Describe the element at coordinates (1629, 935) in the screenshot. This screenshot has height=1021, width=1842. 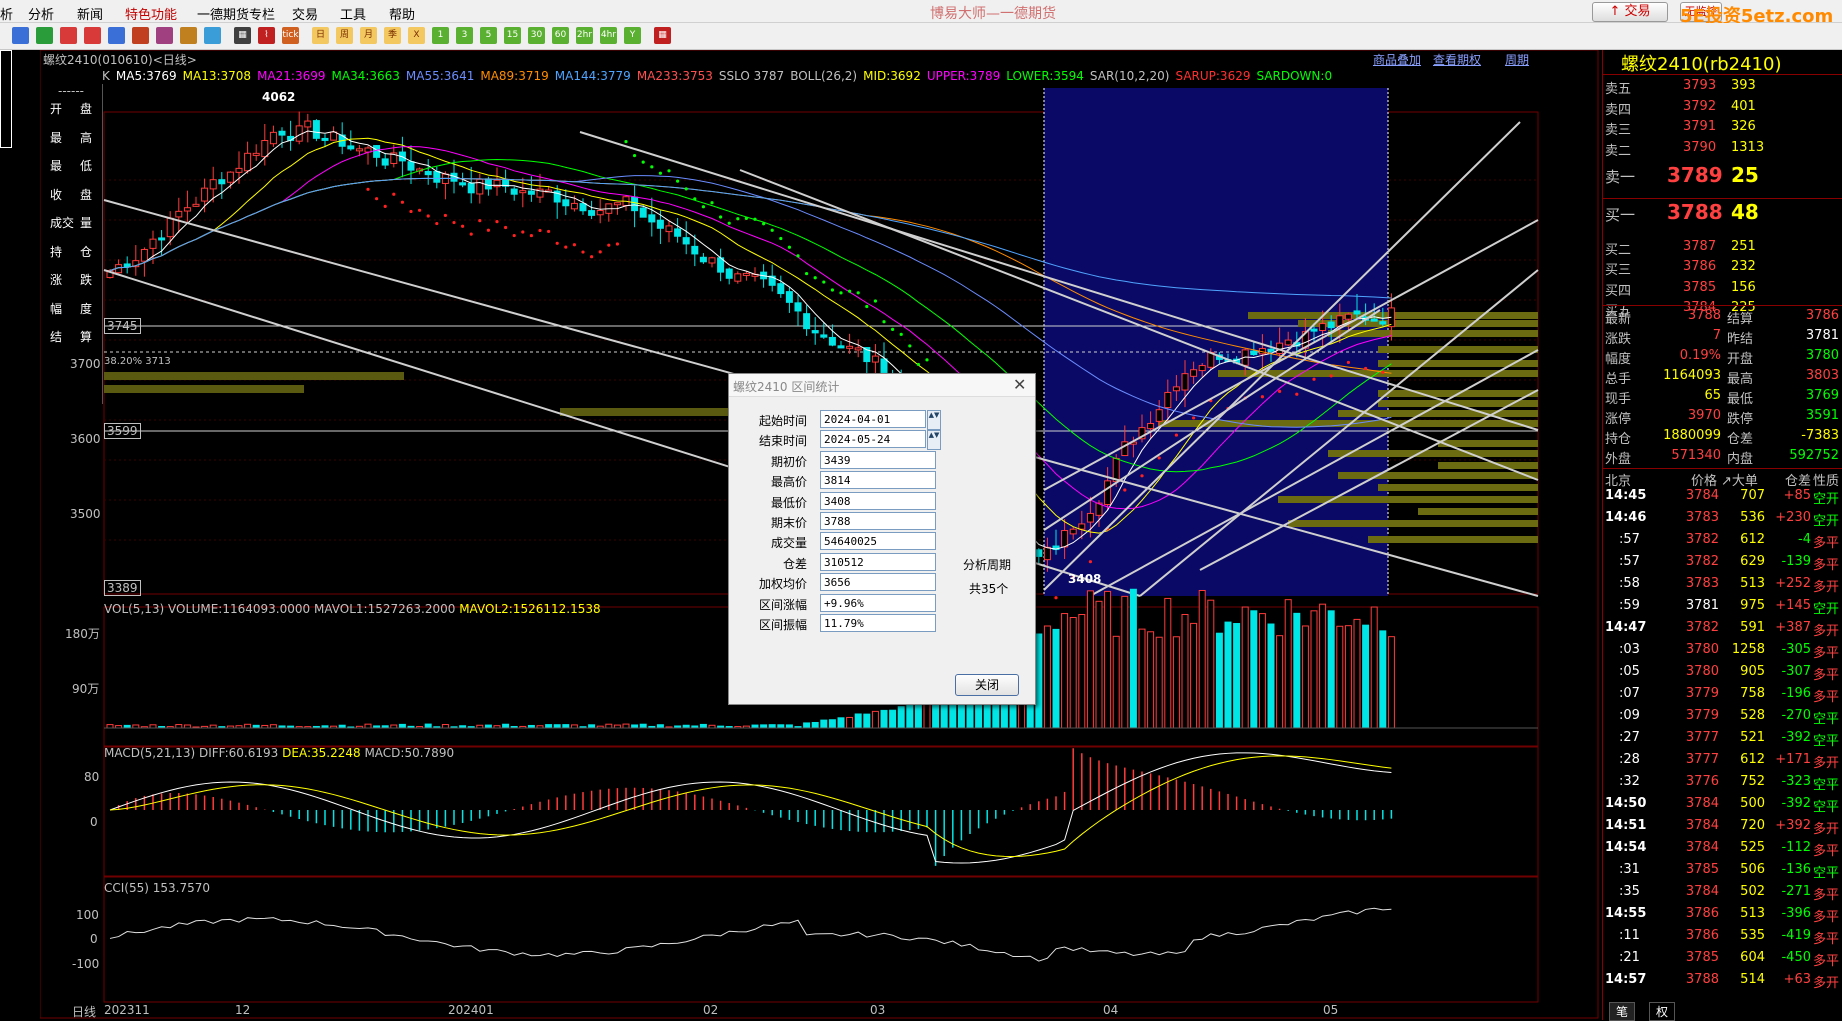
I see `tick-time: :11` at that location.